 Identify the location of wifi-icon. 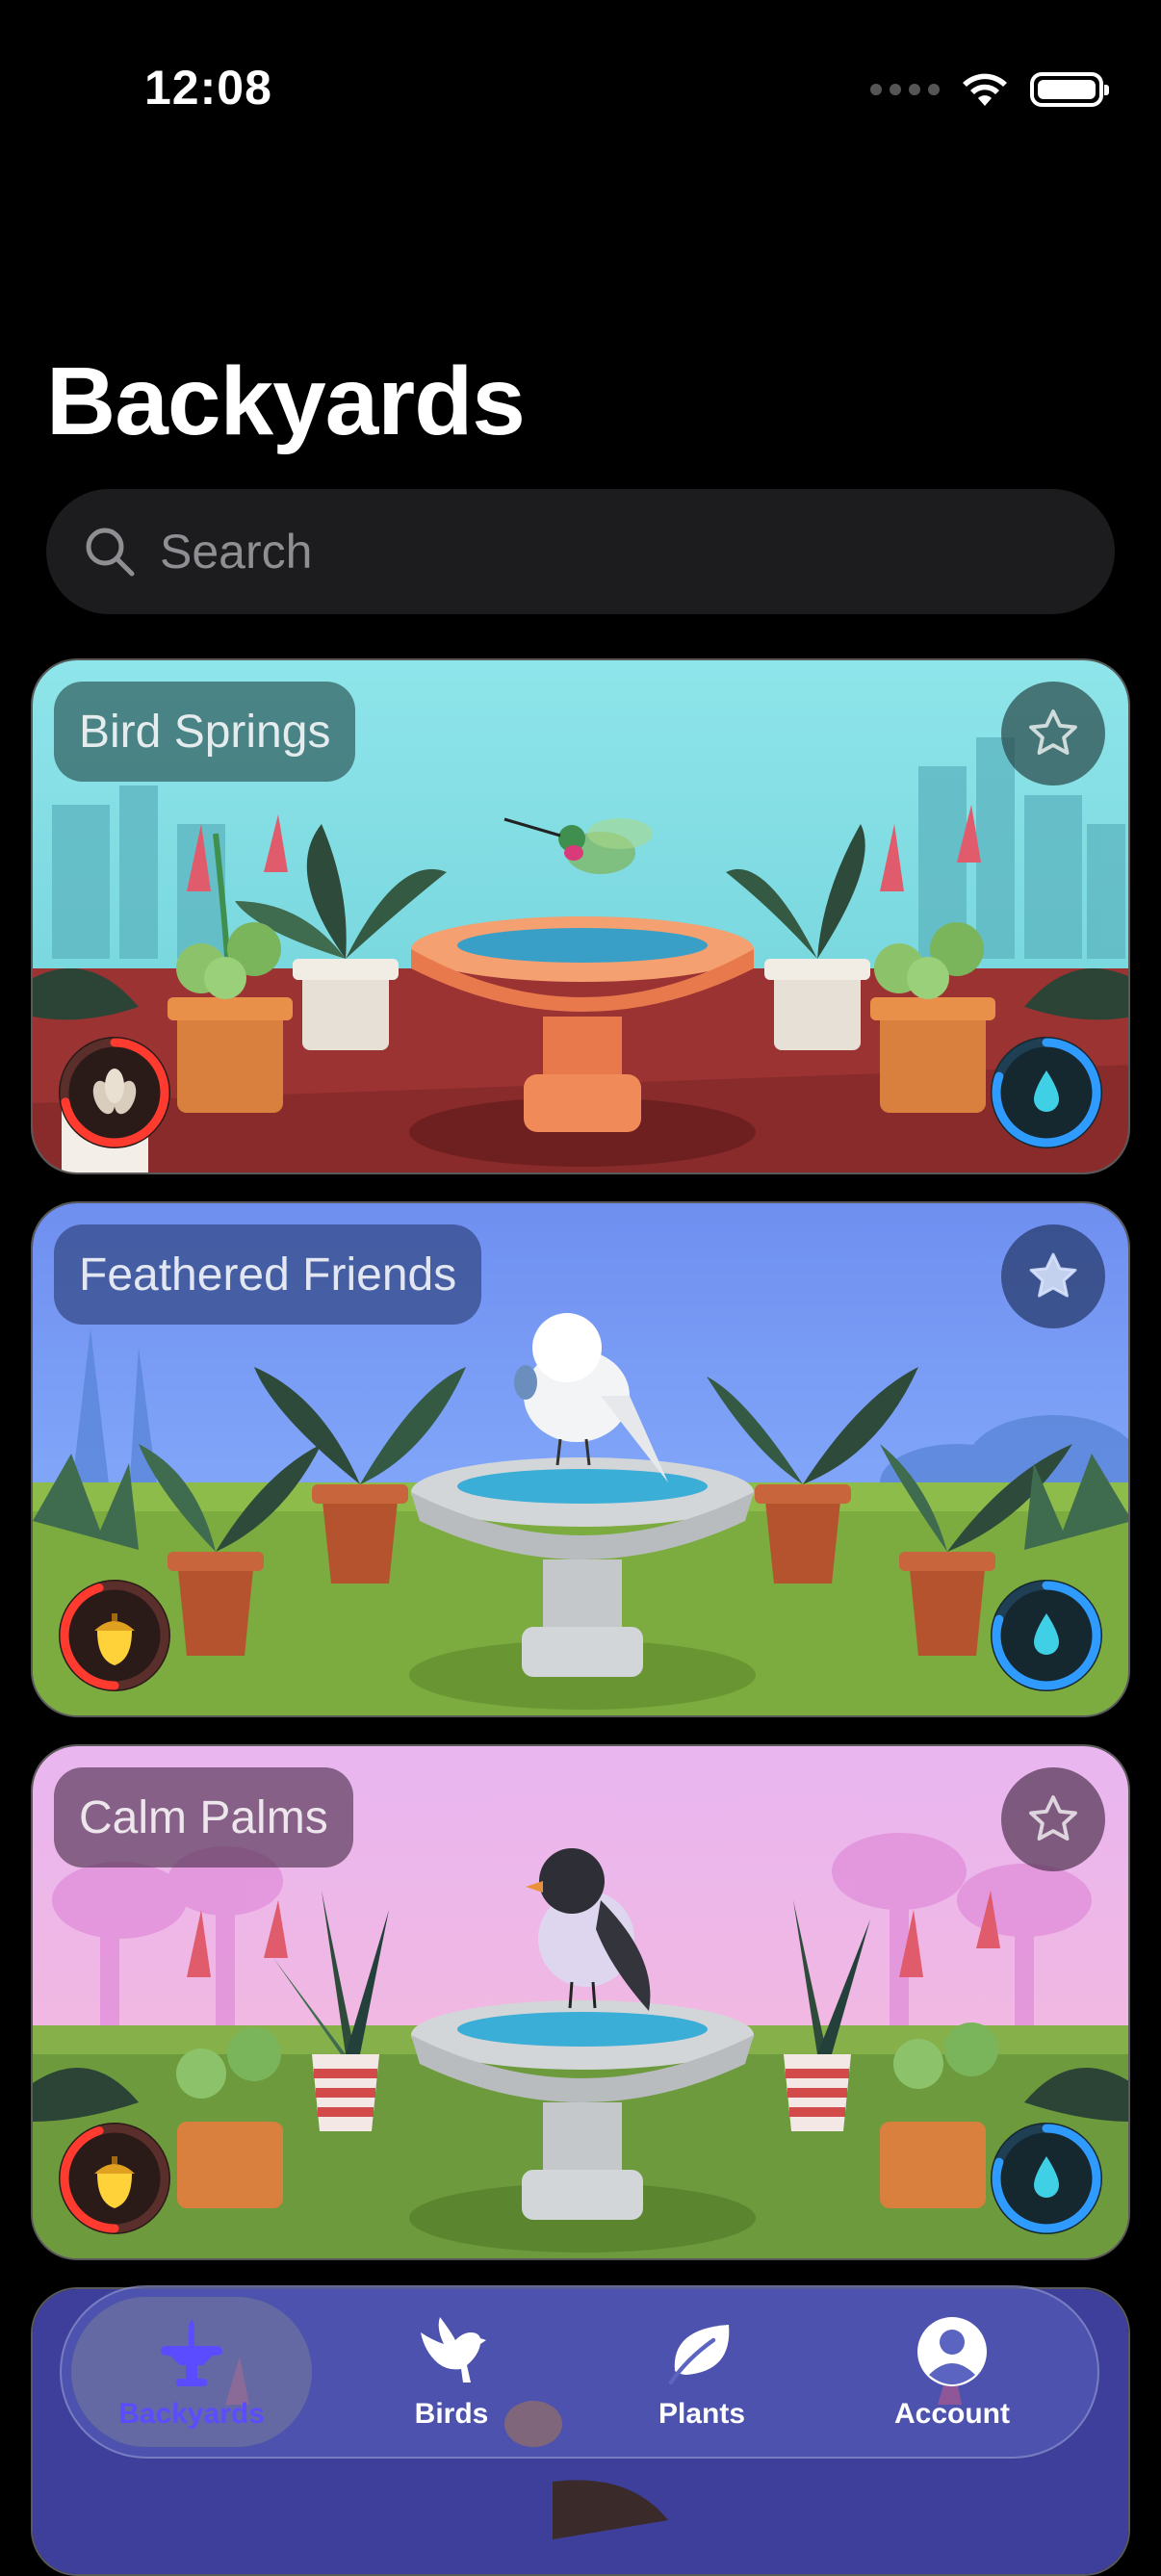
(985, 89).